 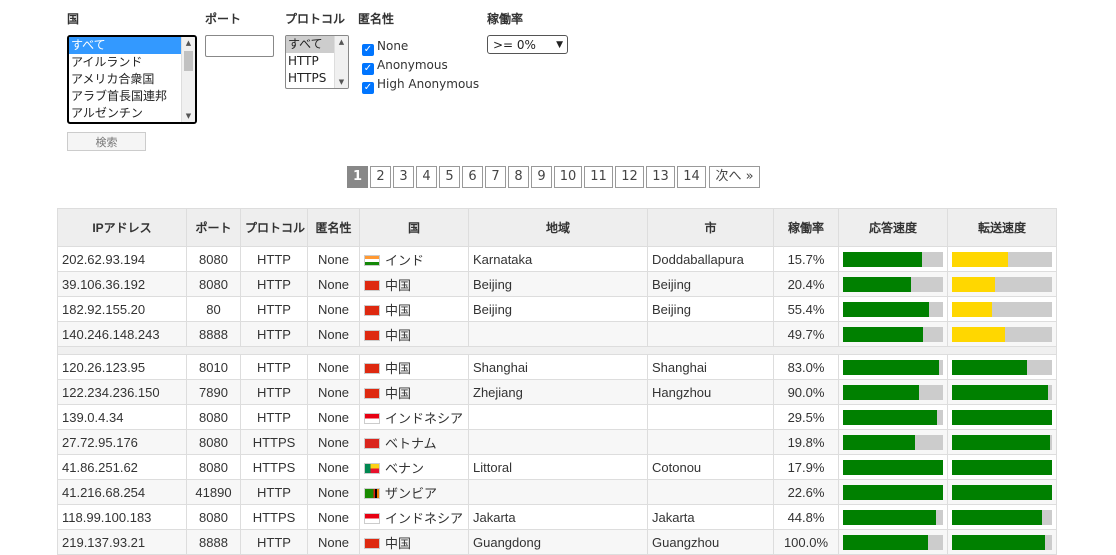 What do you see at coordinates (414, 417) in the screenshot?
I see `country-cell: インドネシア` at bounding box center [414, 417].